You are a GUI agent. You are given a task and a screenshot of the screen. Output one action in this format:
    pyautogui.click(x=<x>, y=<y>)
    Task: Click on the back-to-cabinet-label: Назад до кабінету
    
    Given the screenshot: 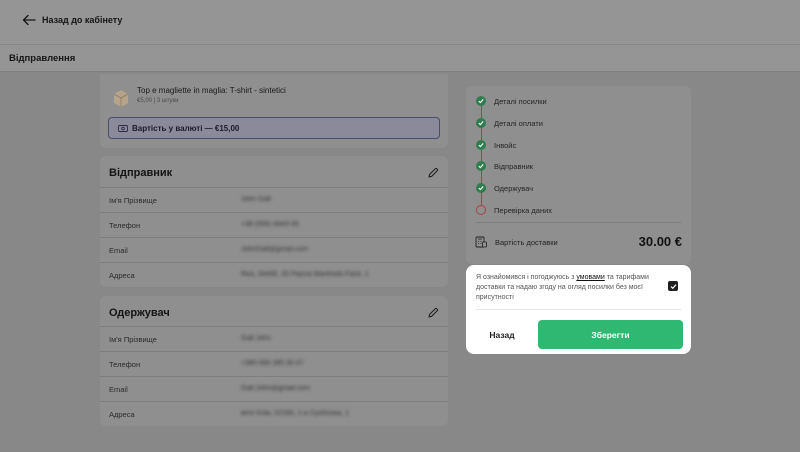 What is the action you would take?
    pyautogui.click(x=82, y=20)
    